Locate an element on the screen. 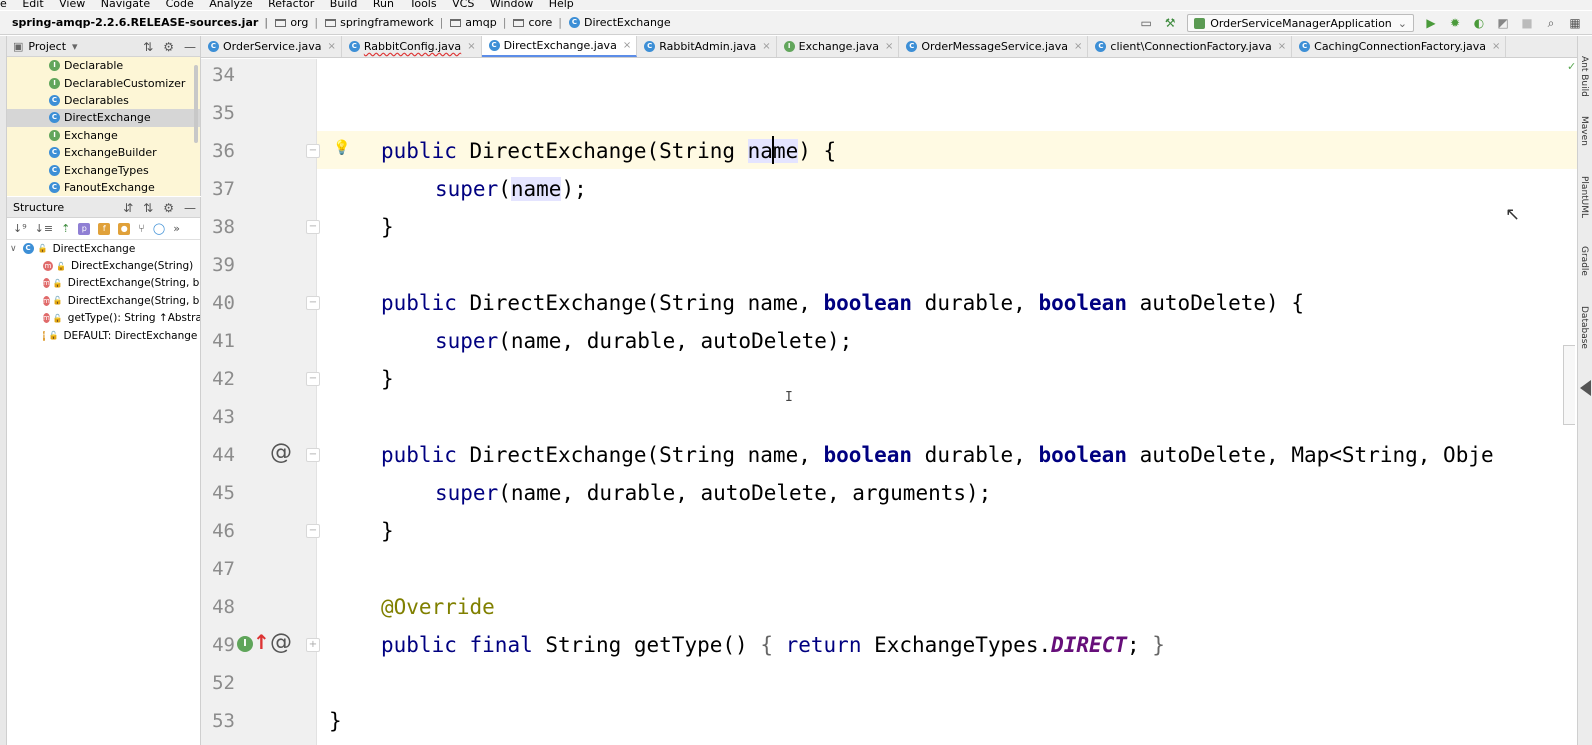 Image resolution: width=1592 pixels, height=745 pixels. chevron-down-icon: ▾ is located at coordinates (75, 46).